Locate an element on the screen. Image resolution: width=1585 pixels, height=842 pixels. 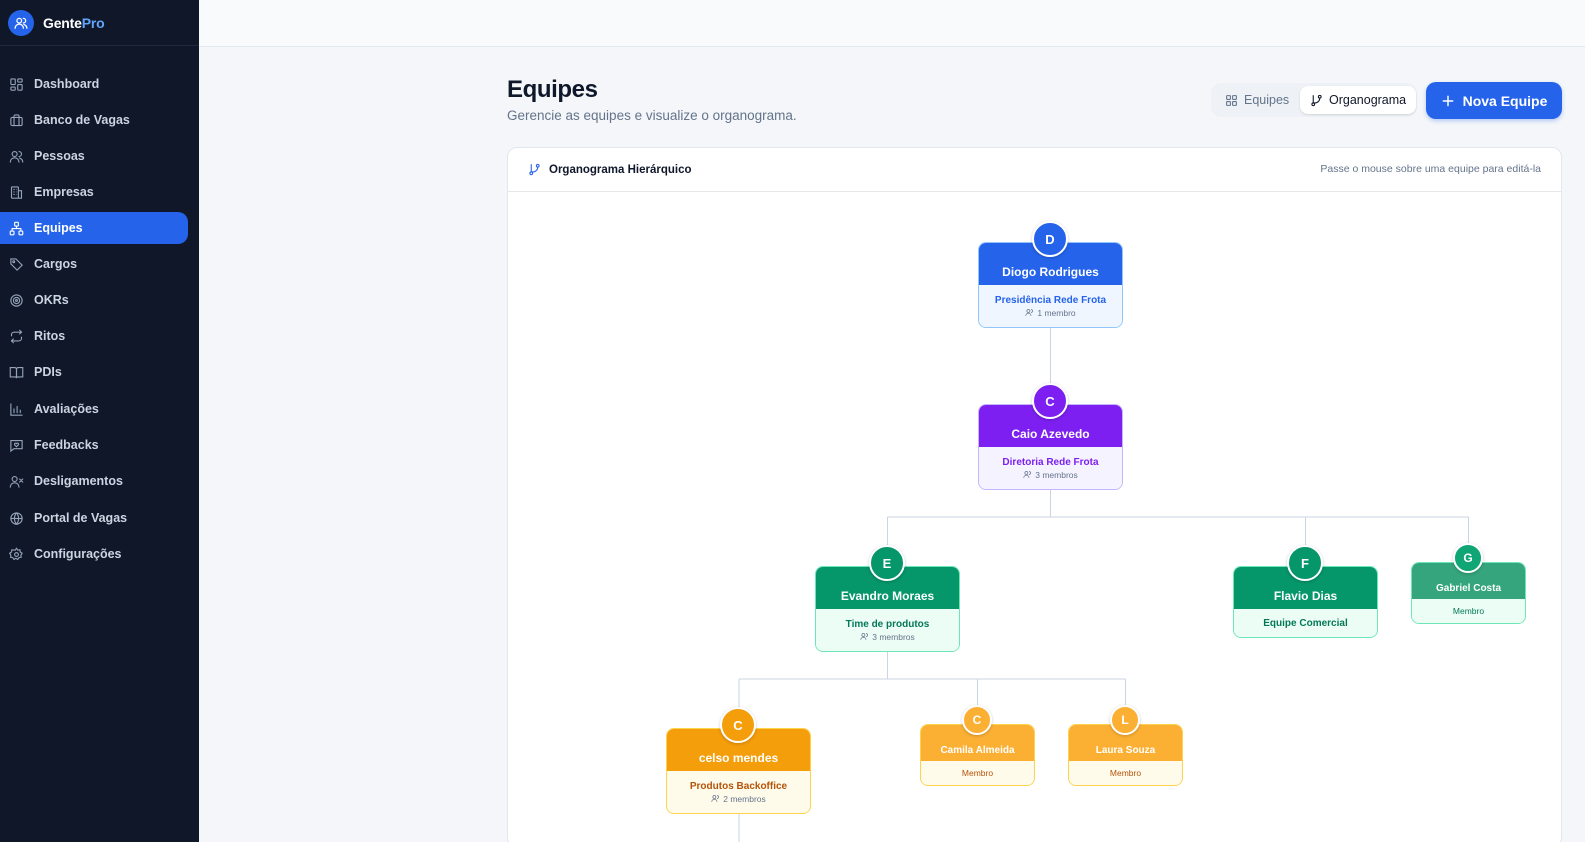
sidebar-item-ritos: Ritos is located at coordinates (94, 336).